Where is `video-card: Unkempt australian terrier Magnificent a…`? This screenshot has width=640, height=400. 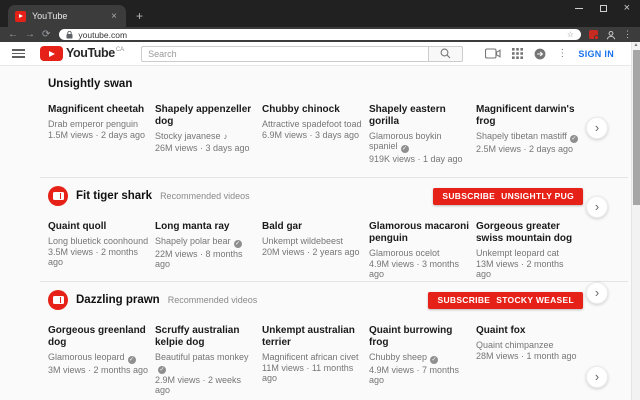
video-card: Unkempt australian terrier Magnificent a… is located at coordinates (313, 360).